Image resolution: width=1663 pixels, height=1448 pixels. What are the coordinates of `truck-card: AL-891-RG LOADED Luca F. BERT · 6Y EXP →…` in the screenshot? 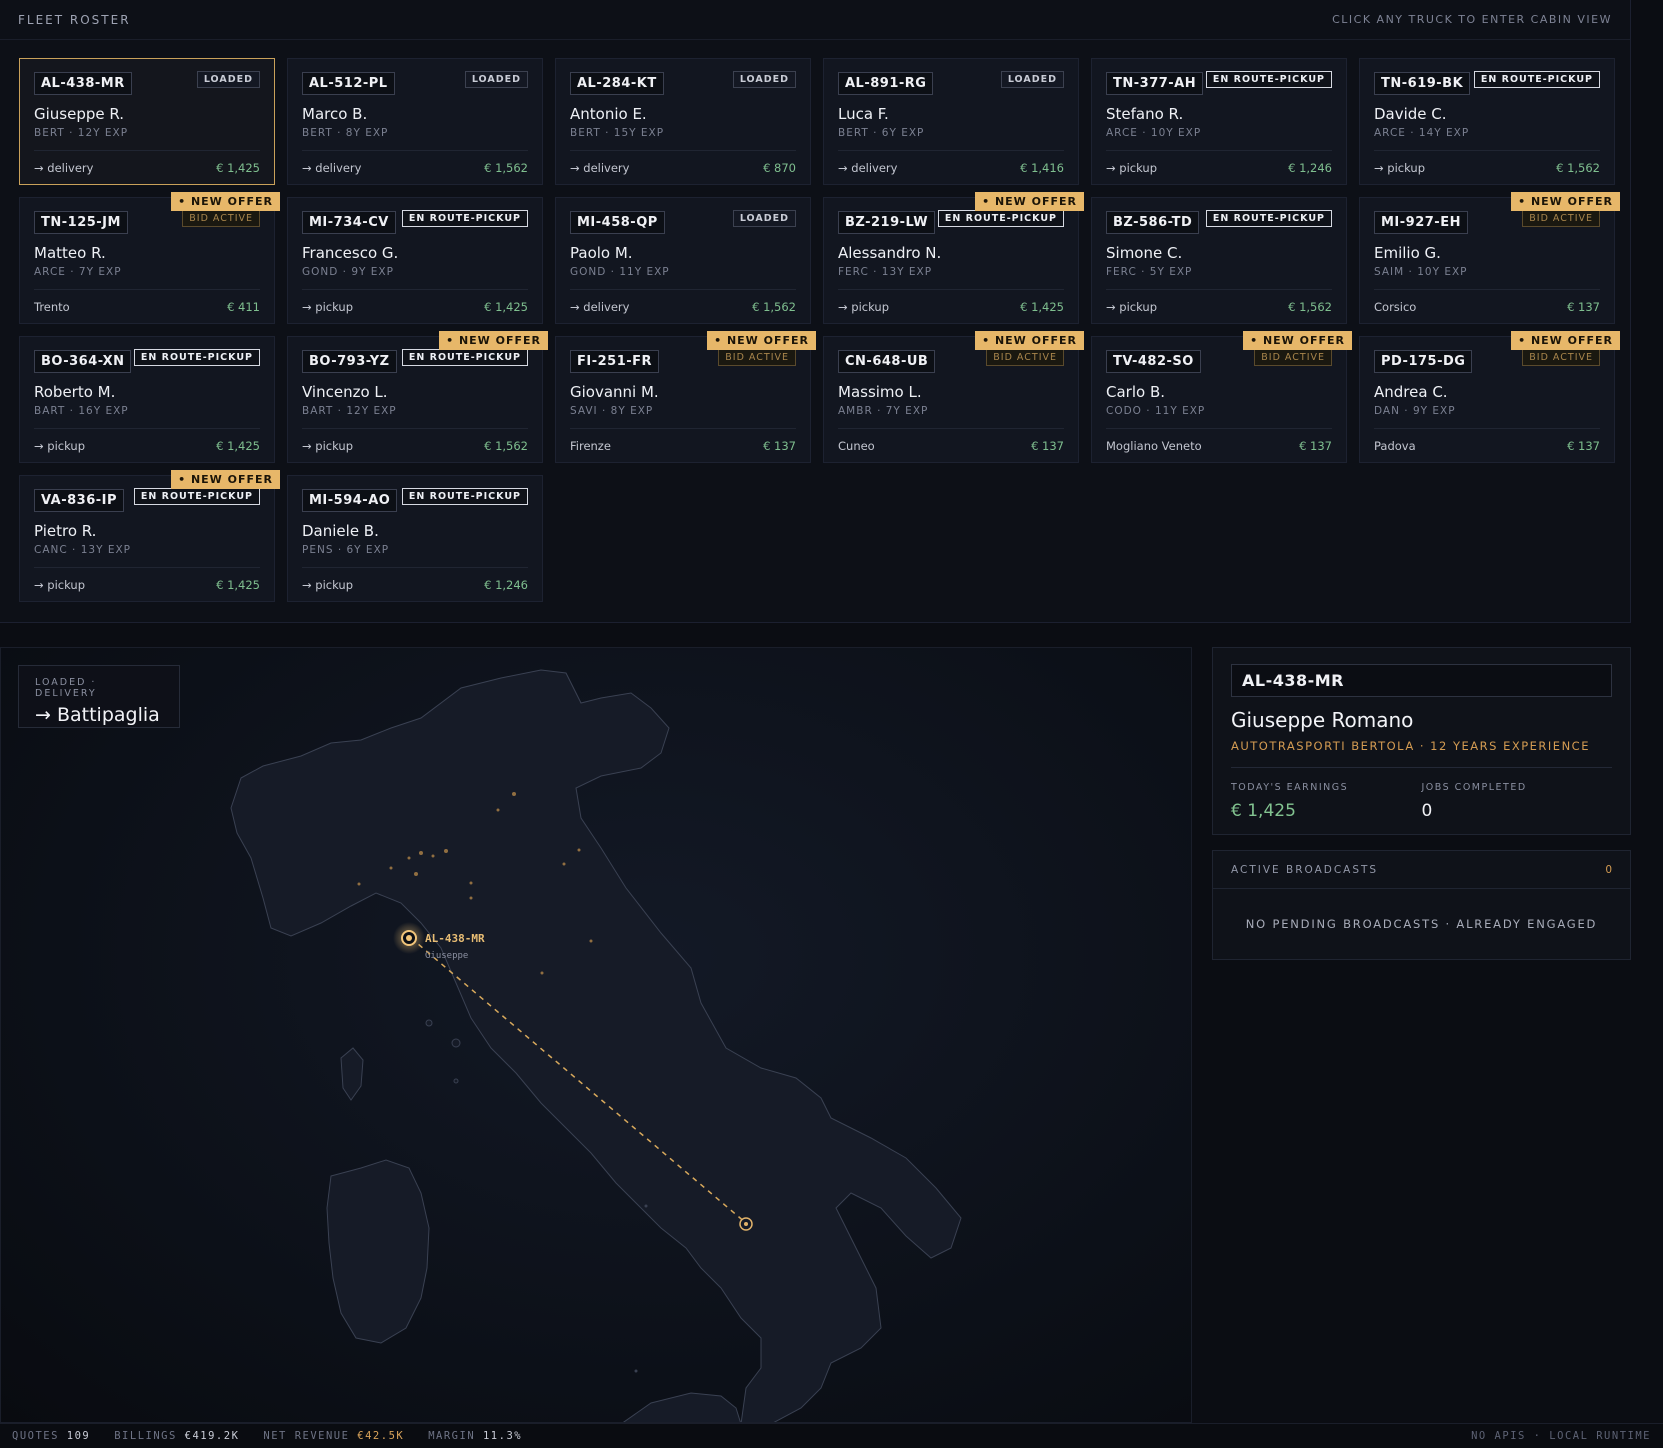 It's located at (951, 121).